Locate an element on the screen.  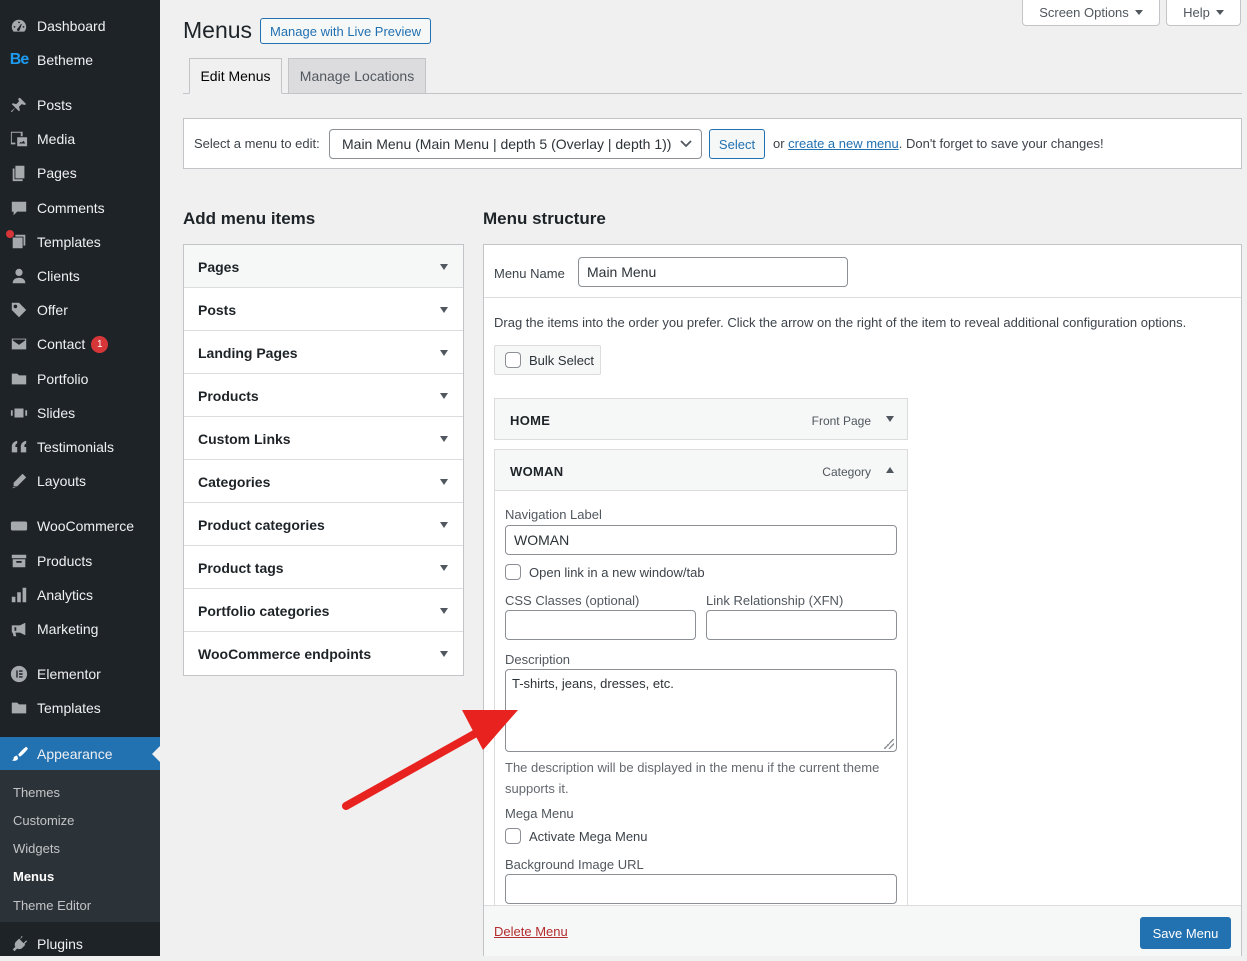
accordion-section-products: Products is located at coordinates (323, 395).